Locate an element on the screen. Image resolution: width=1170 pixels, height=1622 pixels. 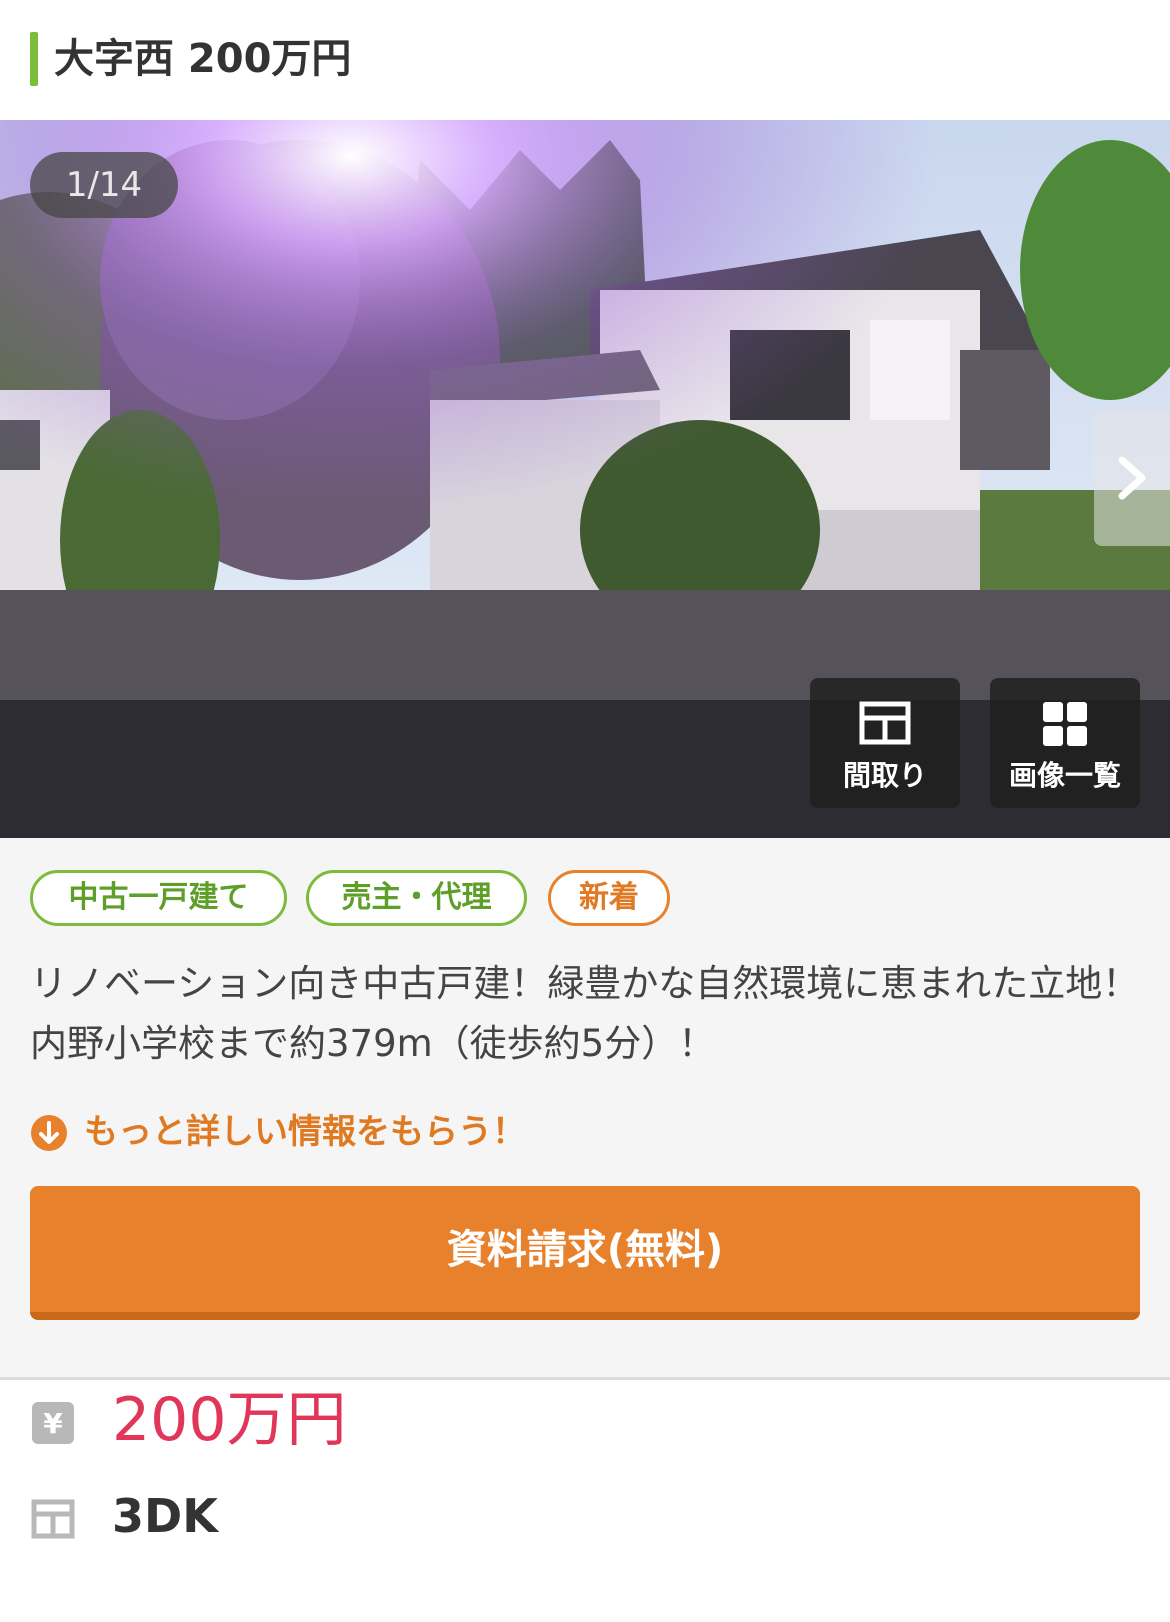
page-title: 大字西 200万円 is located at coordinates (203, 59).